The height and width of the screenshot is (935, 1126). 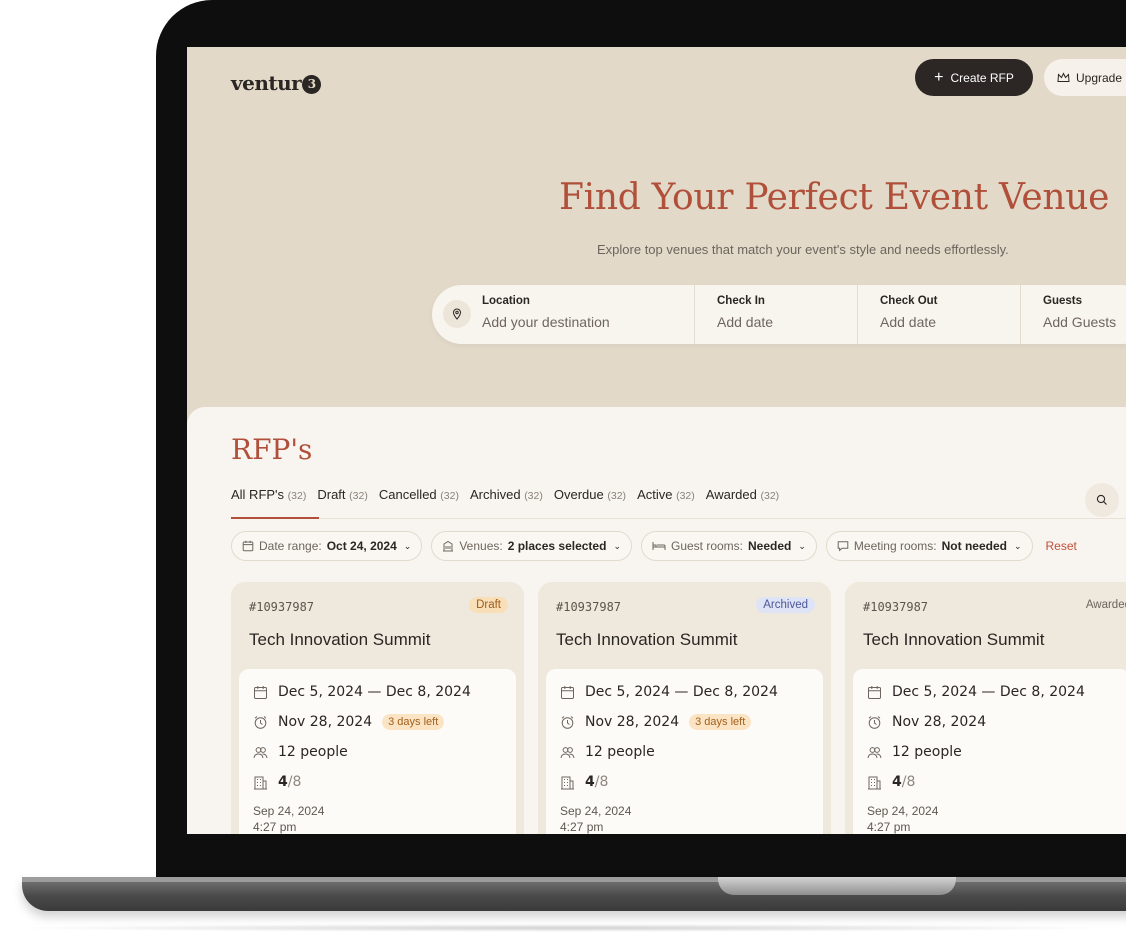 What do you see at coordinates (982, 77) in the screenshot?
I see `create-rfp-label: Create RFP` at bounding box center [982, 77].